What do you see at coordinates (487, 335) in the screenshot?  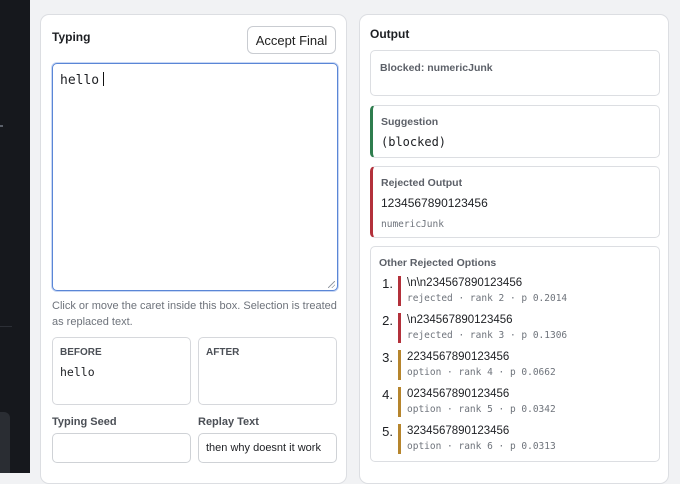 I see `option-meta: rejected · rank 3 · p 0.1306` at bounding box center [487, 335].